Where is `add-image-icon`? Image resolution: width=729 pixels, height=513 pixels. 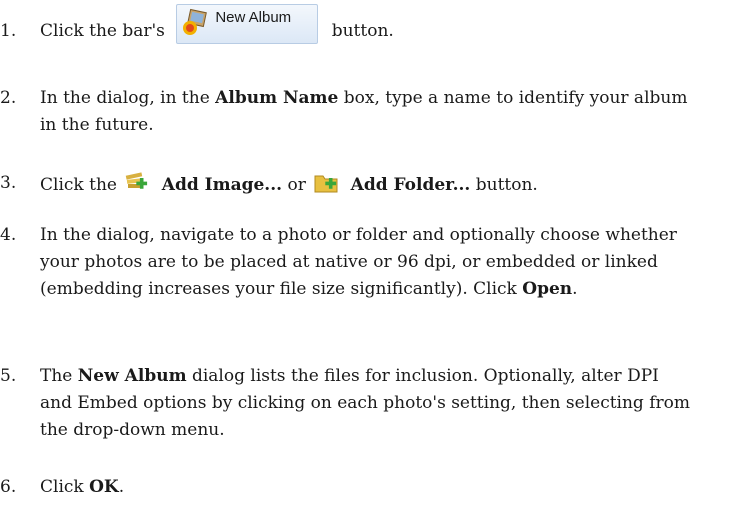
add-image-icon is located at coordinates (137, 180).